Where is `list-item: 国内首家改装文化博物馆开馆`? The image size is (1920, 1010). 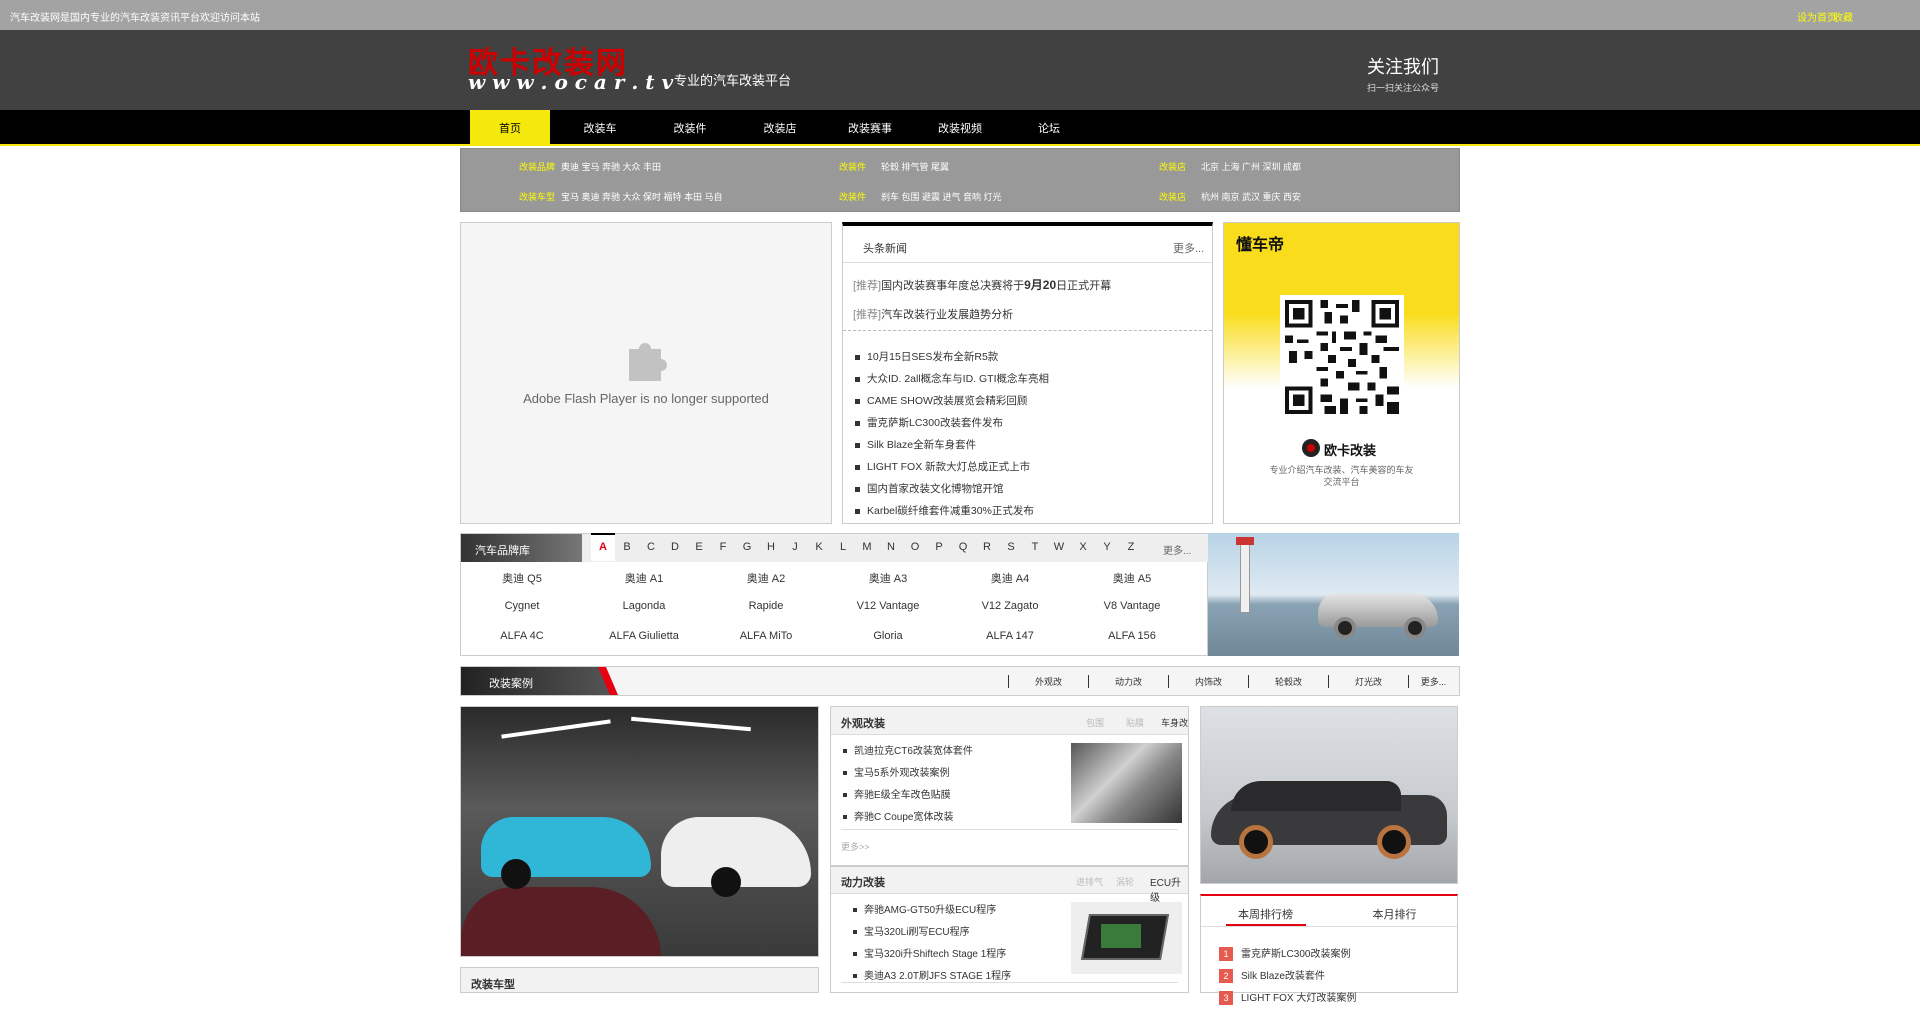
list-item: 国内首家改装文化博物馆开馆 is located at coordinates (952, 489).